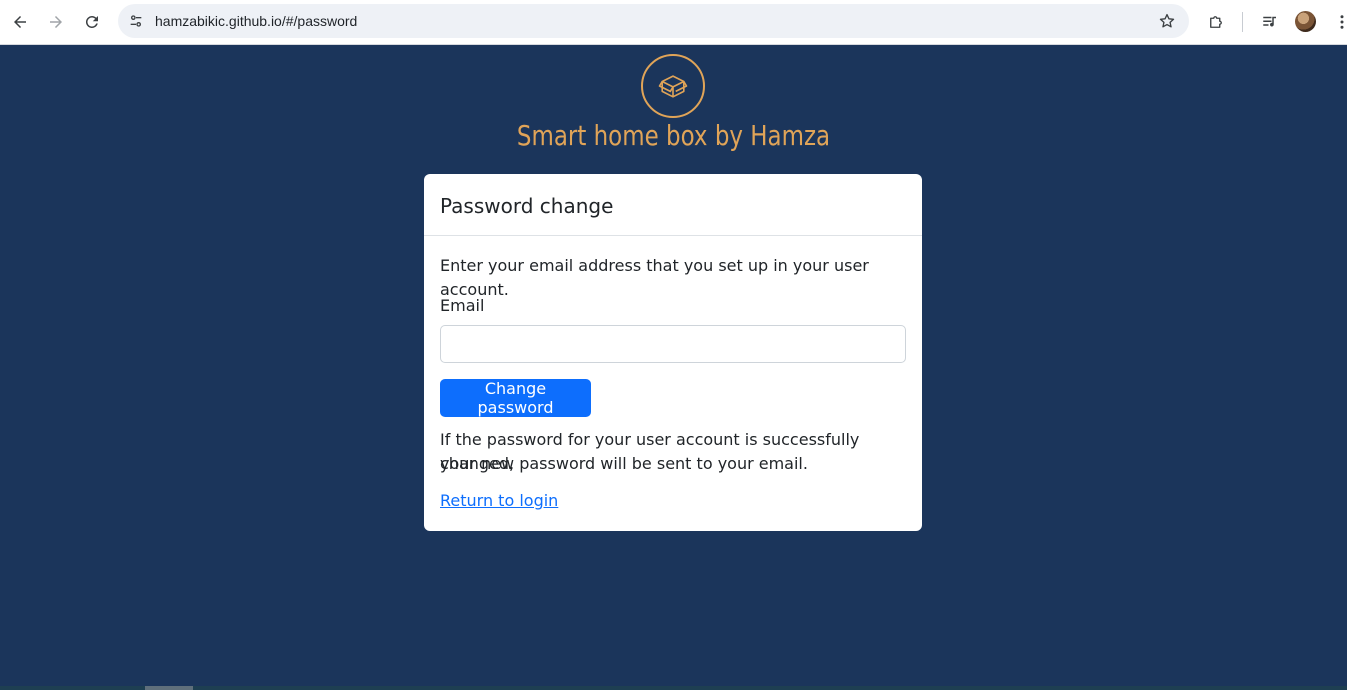 This screenshot has width=1347, height=690. What do you see at coordinates (673, 205) in the screenshot?
I see `card-header: Password change` at bounding box center [673, 205].